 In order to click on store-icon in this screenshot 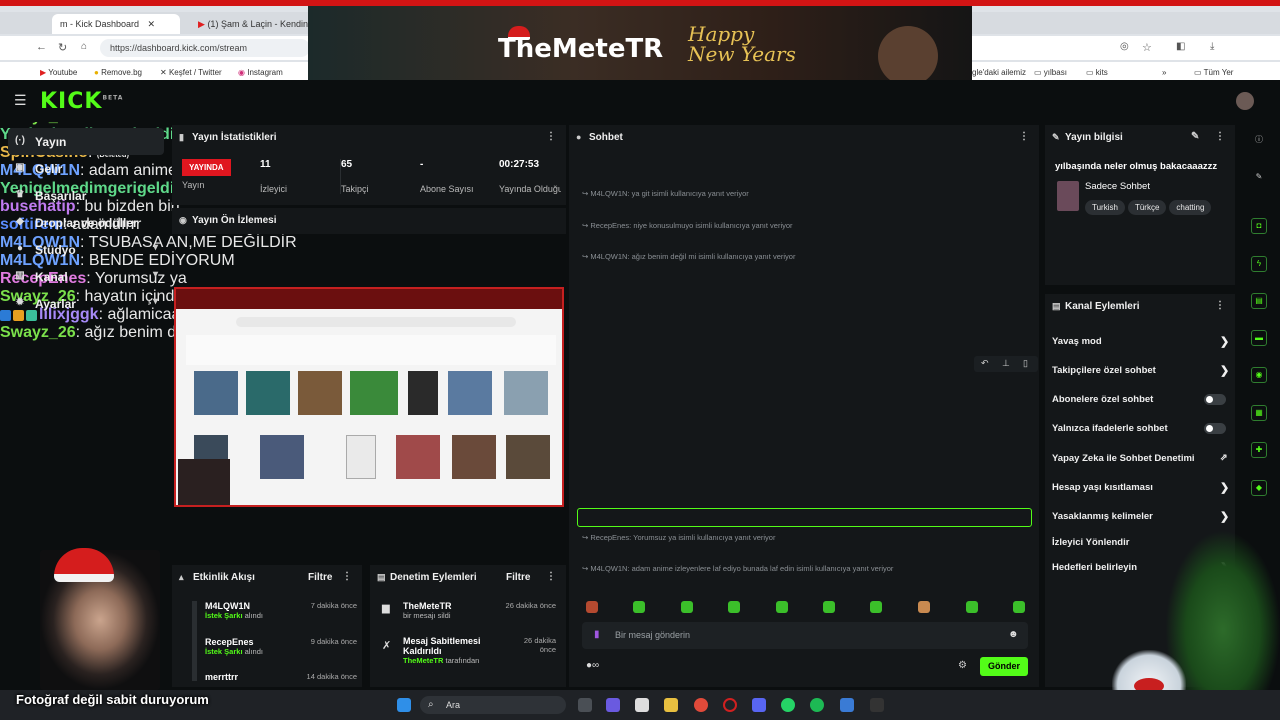, I will do `click(847, 705)`.